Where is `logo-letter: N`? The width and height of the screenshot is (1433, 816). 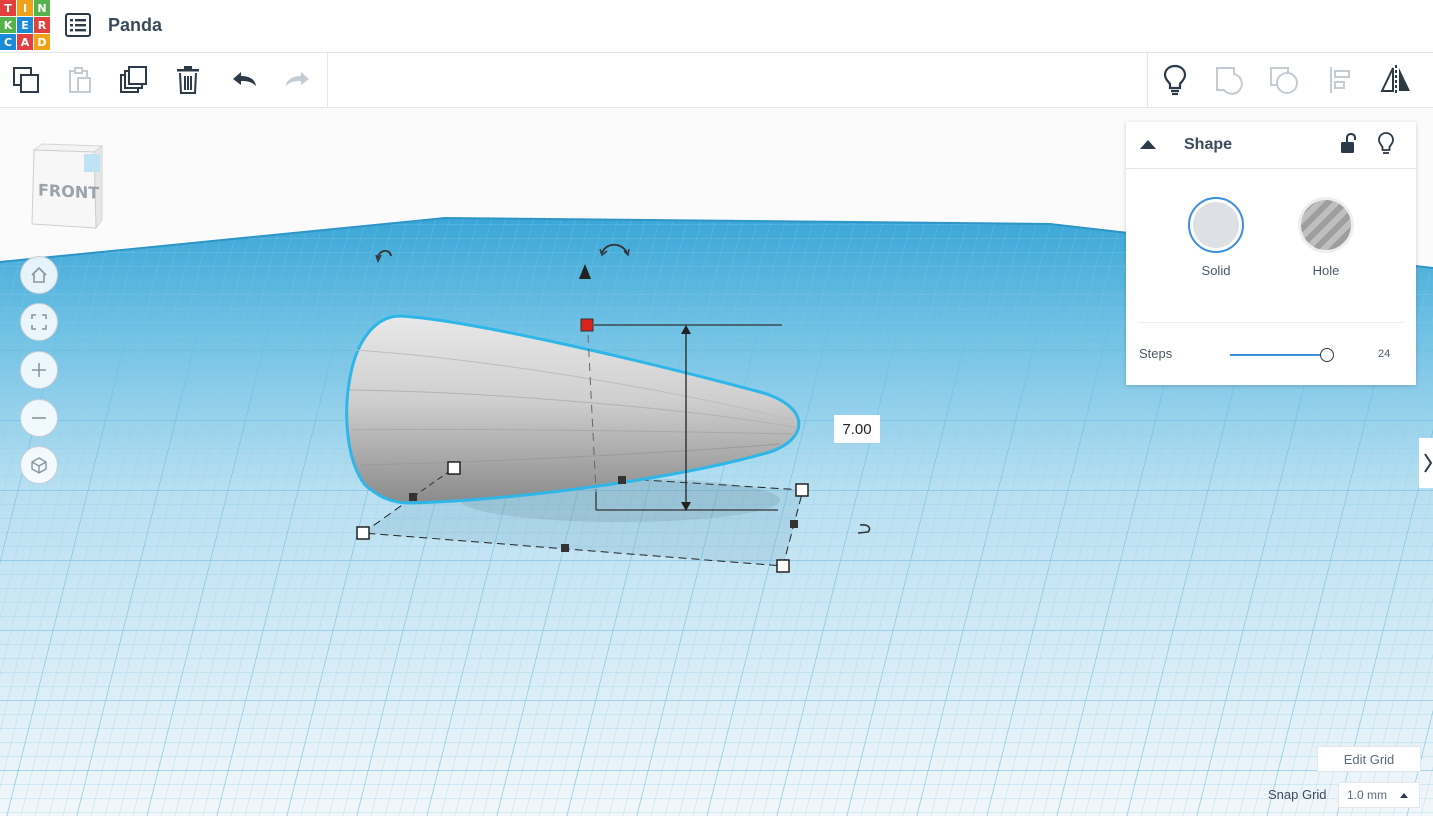 logo-letter: N is located at coordinates (42, 8).